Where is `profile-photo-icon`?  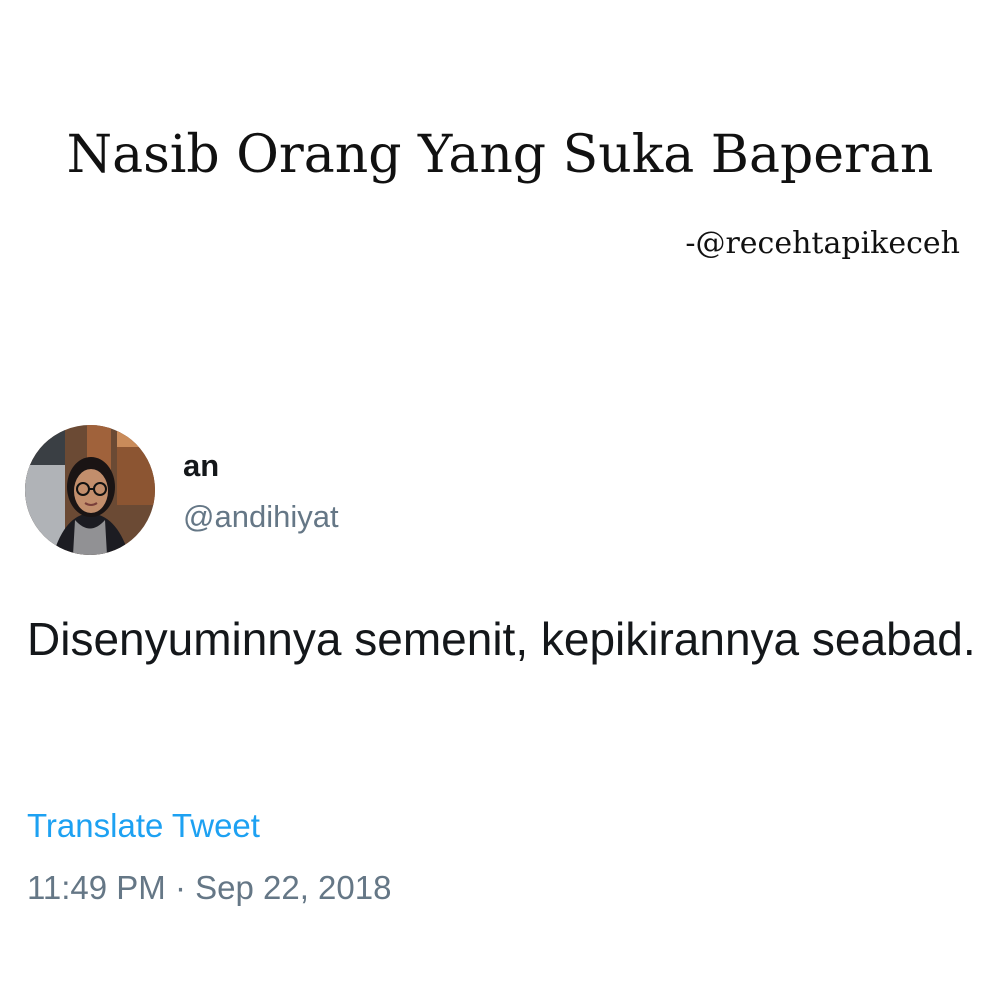 profile-photo-icon is located at coordinates (90, 490).